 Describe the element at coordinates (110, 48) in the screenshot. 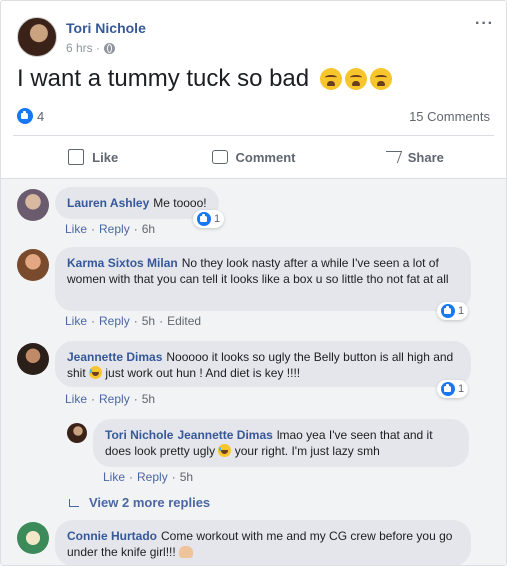

I see `globe-icon` at that location.